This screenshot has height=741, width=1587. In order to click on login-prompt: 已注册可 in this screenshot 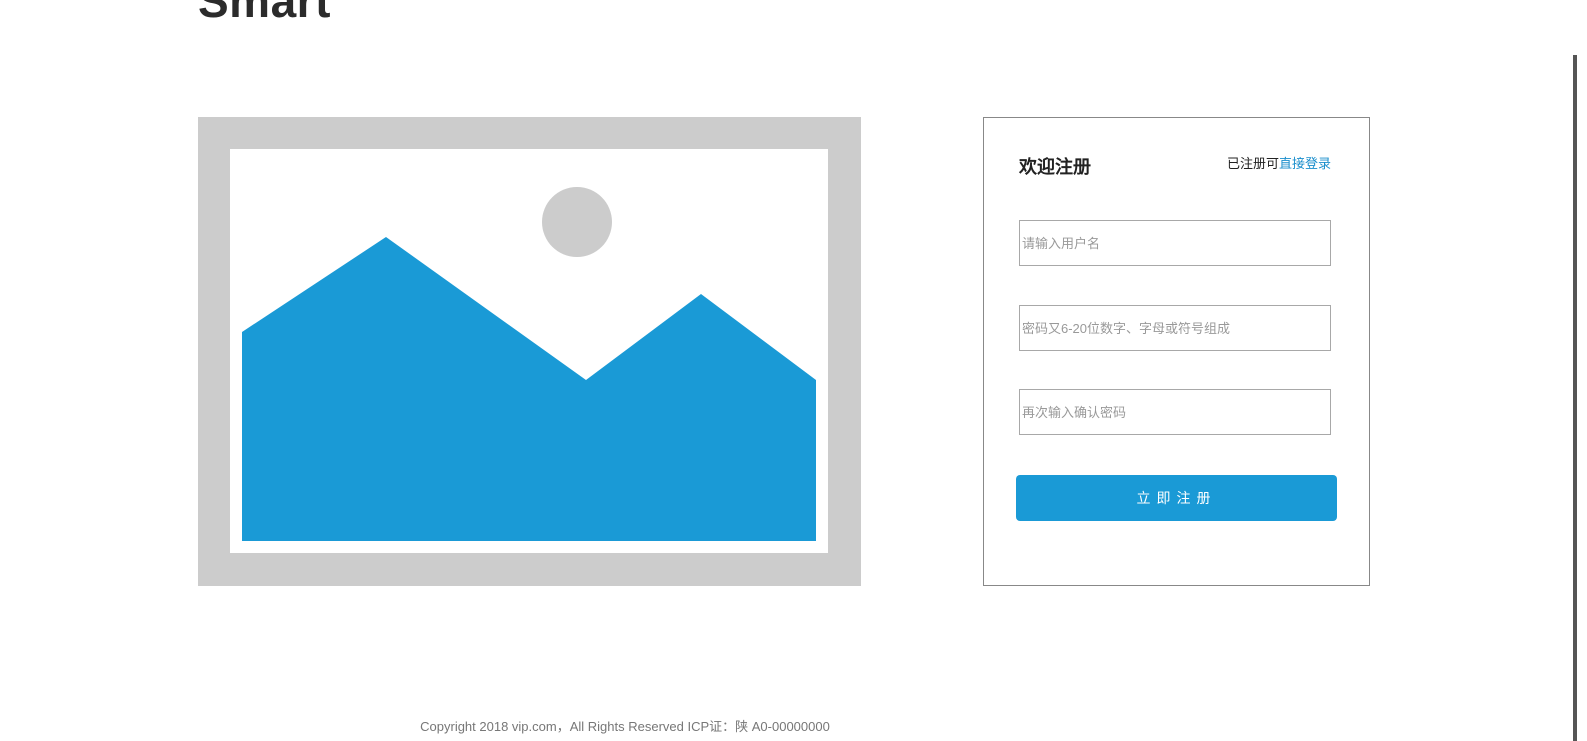, I will do `click(1252, 163)`.